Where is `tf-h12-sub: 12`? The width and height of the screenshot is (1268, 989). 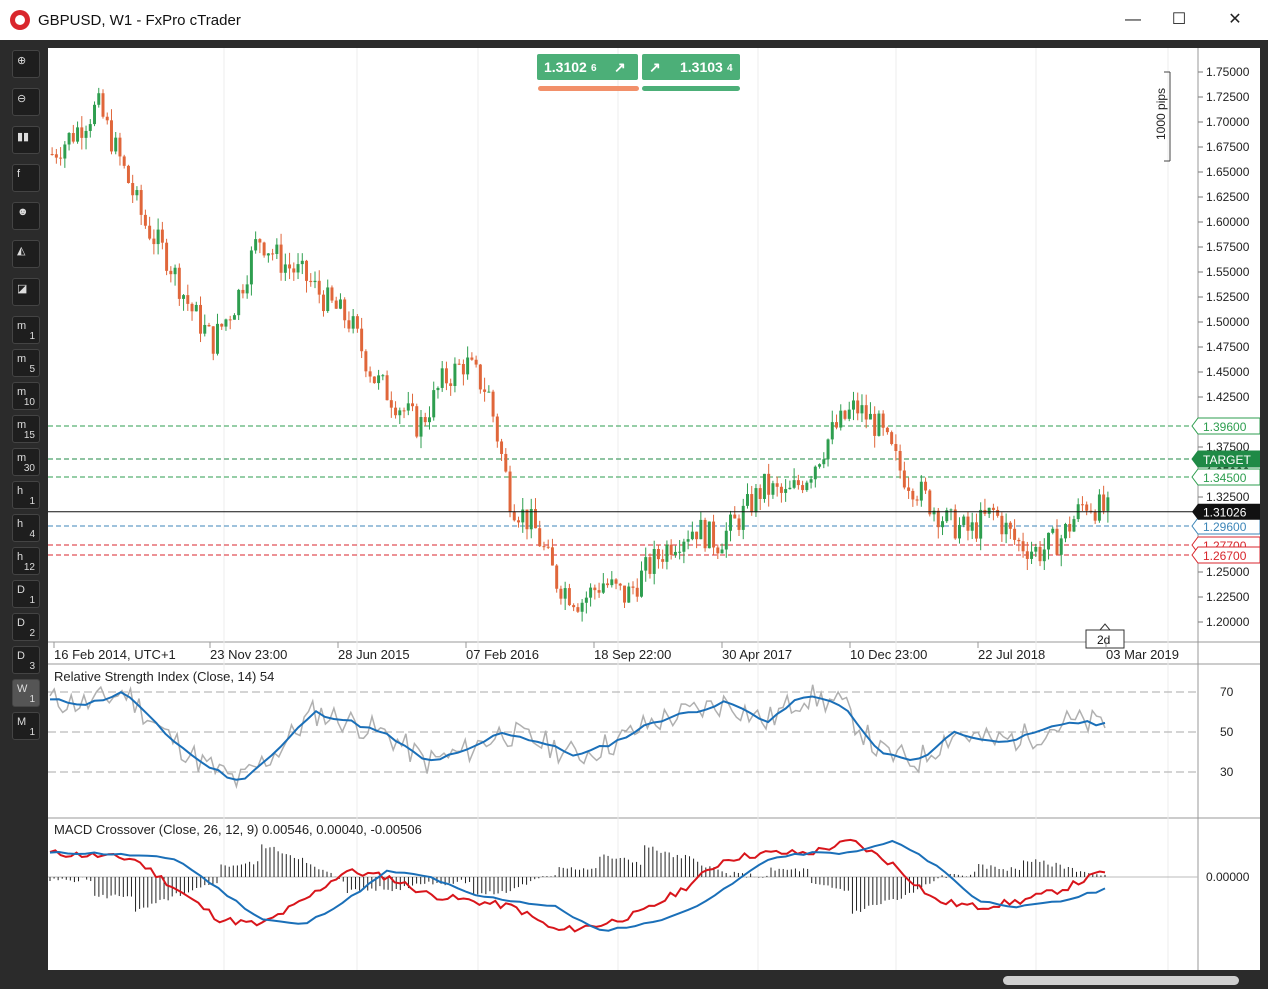 tf-h12-sub: 12 is located at coordinates (29, 567).